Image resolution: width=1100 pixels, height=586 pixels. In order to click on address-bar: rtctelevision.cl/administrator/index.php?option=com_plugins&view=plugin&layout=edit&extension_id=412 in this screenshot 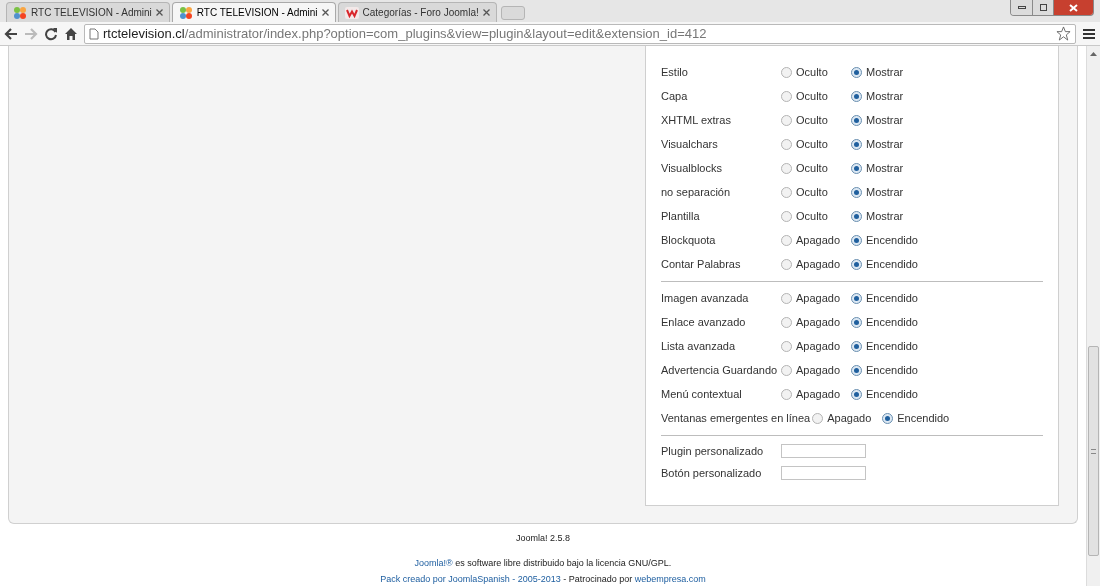, I will do `click(580, 33)`.